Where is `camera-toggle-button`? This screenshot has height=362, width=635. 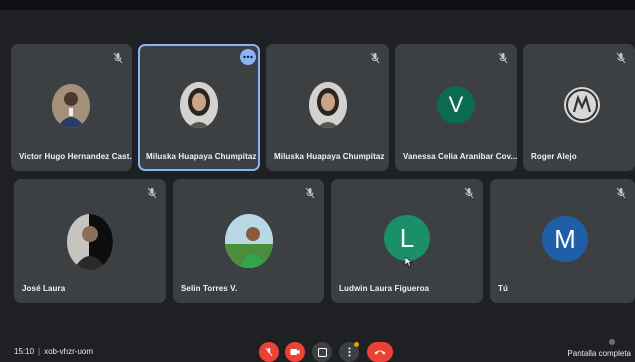
camera-toggle-button is located at coordinates (295, 352).